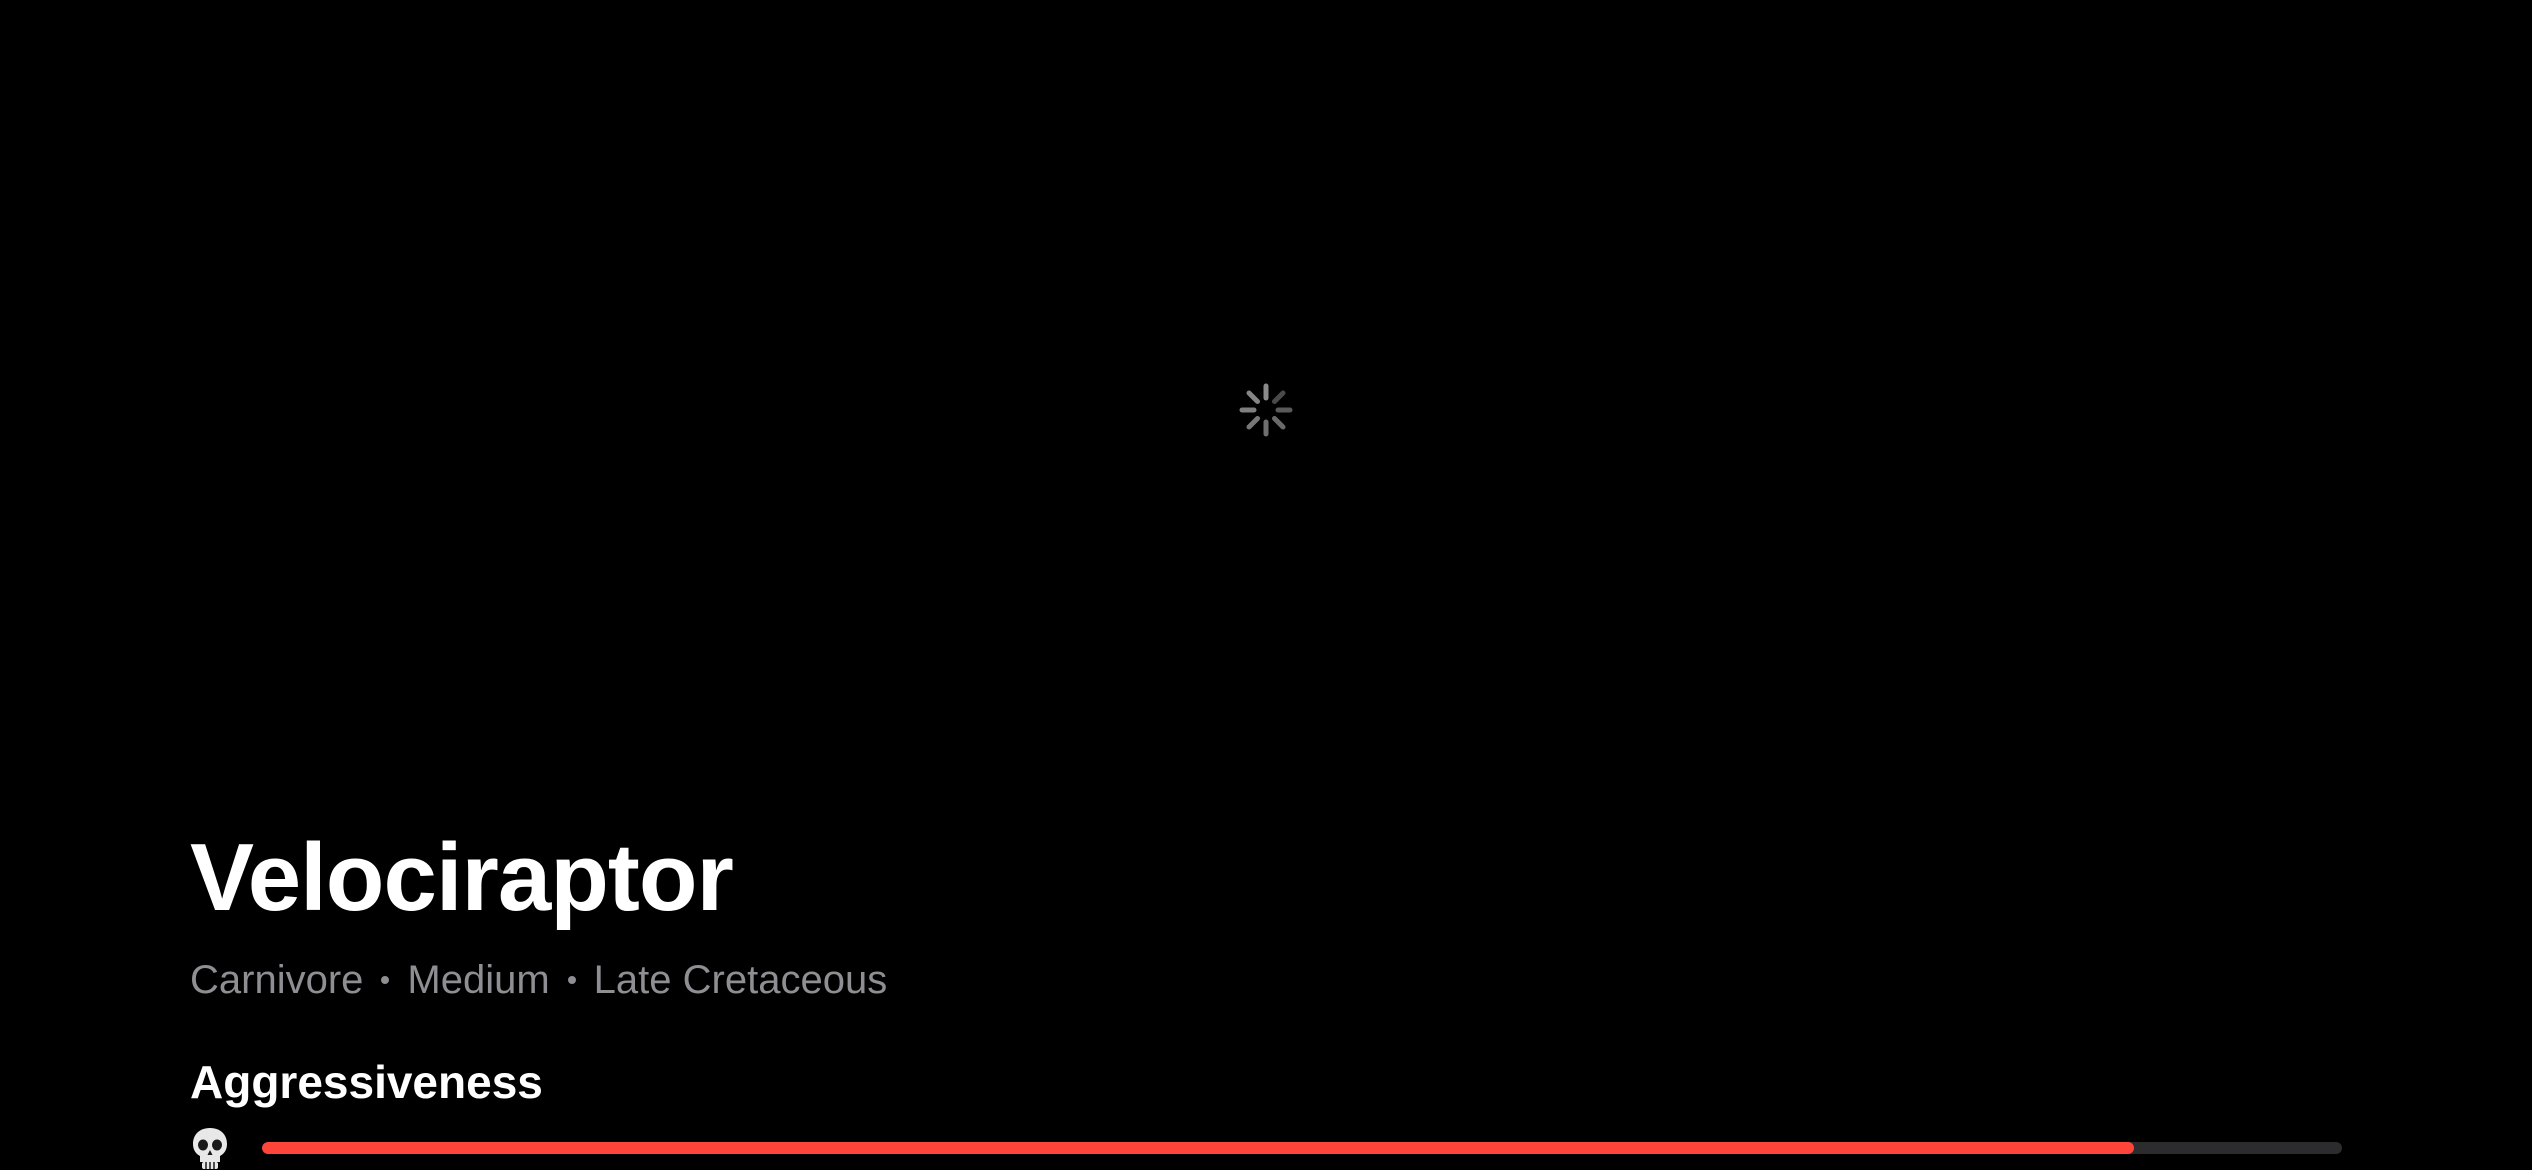 Image resolution: width=2532 pixels, height=1170 pixels. What do you see at coordinates (740, 980) in the screenshot?
I see `period-label: Late Cretaceous` at bounding box center [740, 980].